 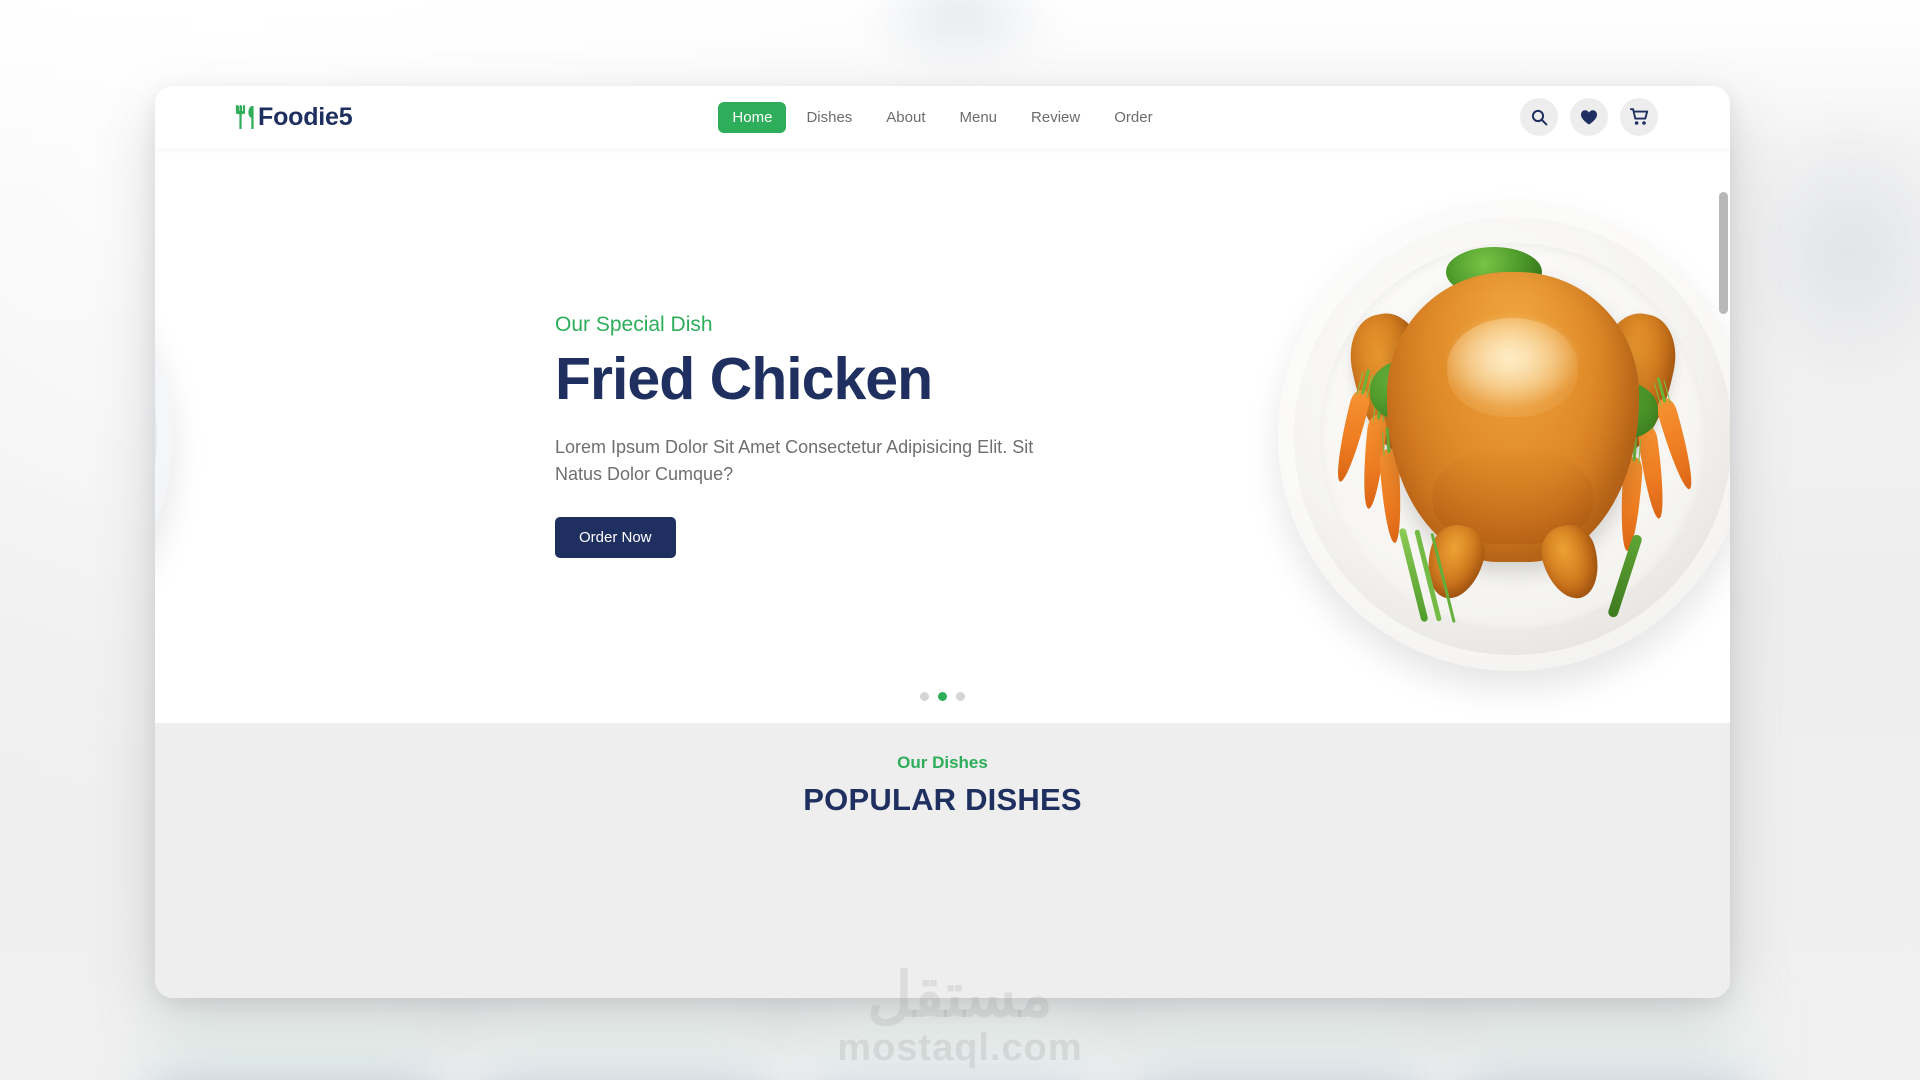 What do you see at coordinates (979, 117) in the screenshot?
I see `nav-item-menu: Menu` at bounding box center [979, 117].